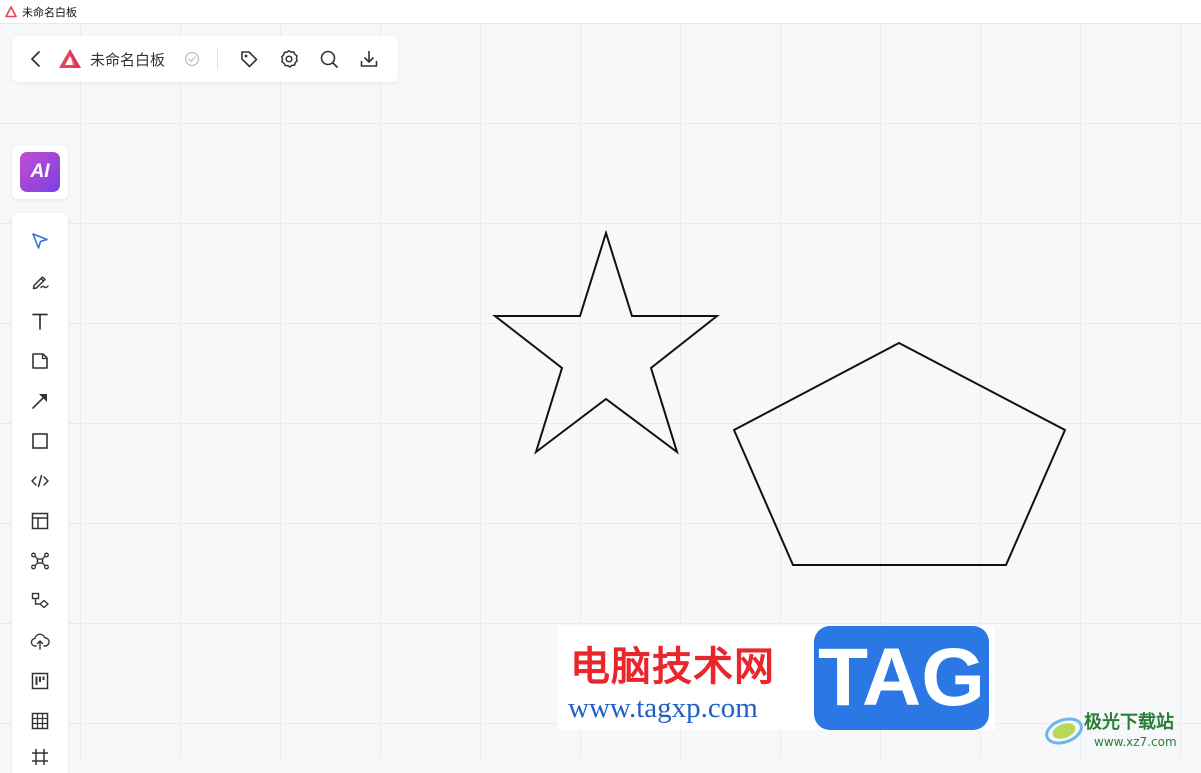 This screenshot has width=1201, height=773. I want to click on tag-button, so click(249, 59).